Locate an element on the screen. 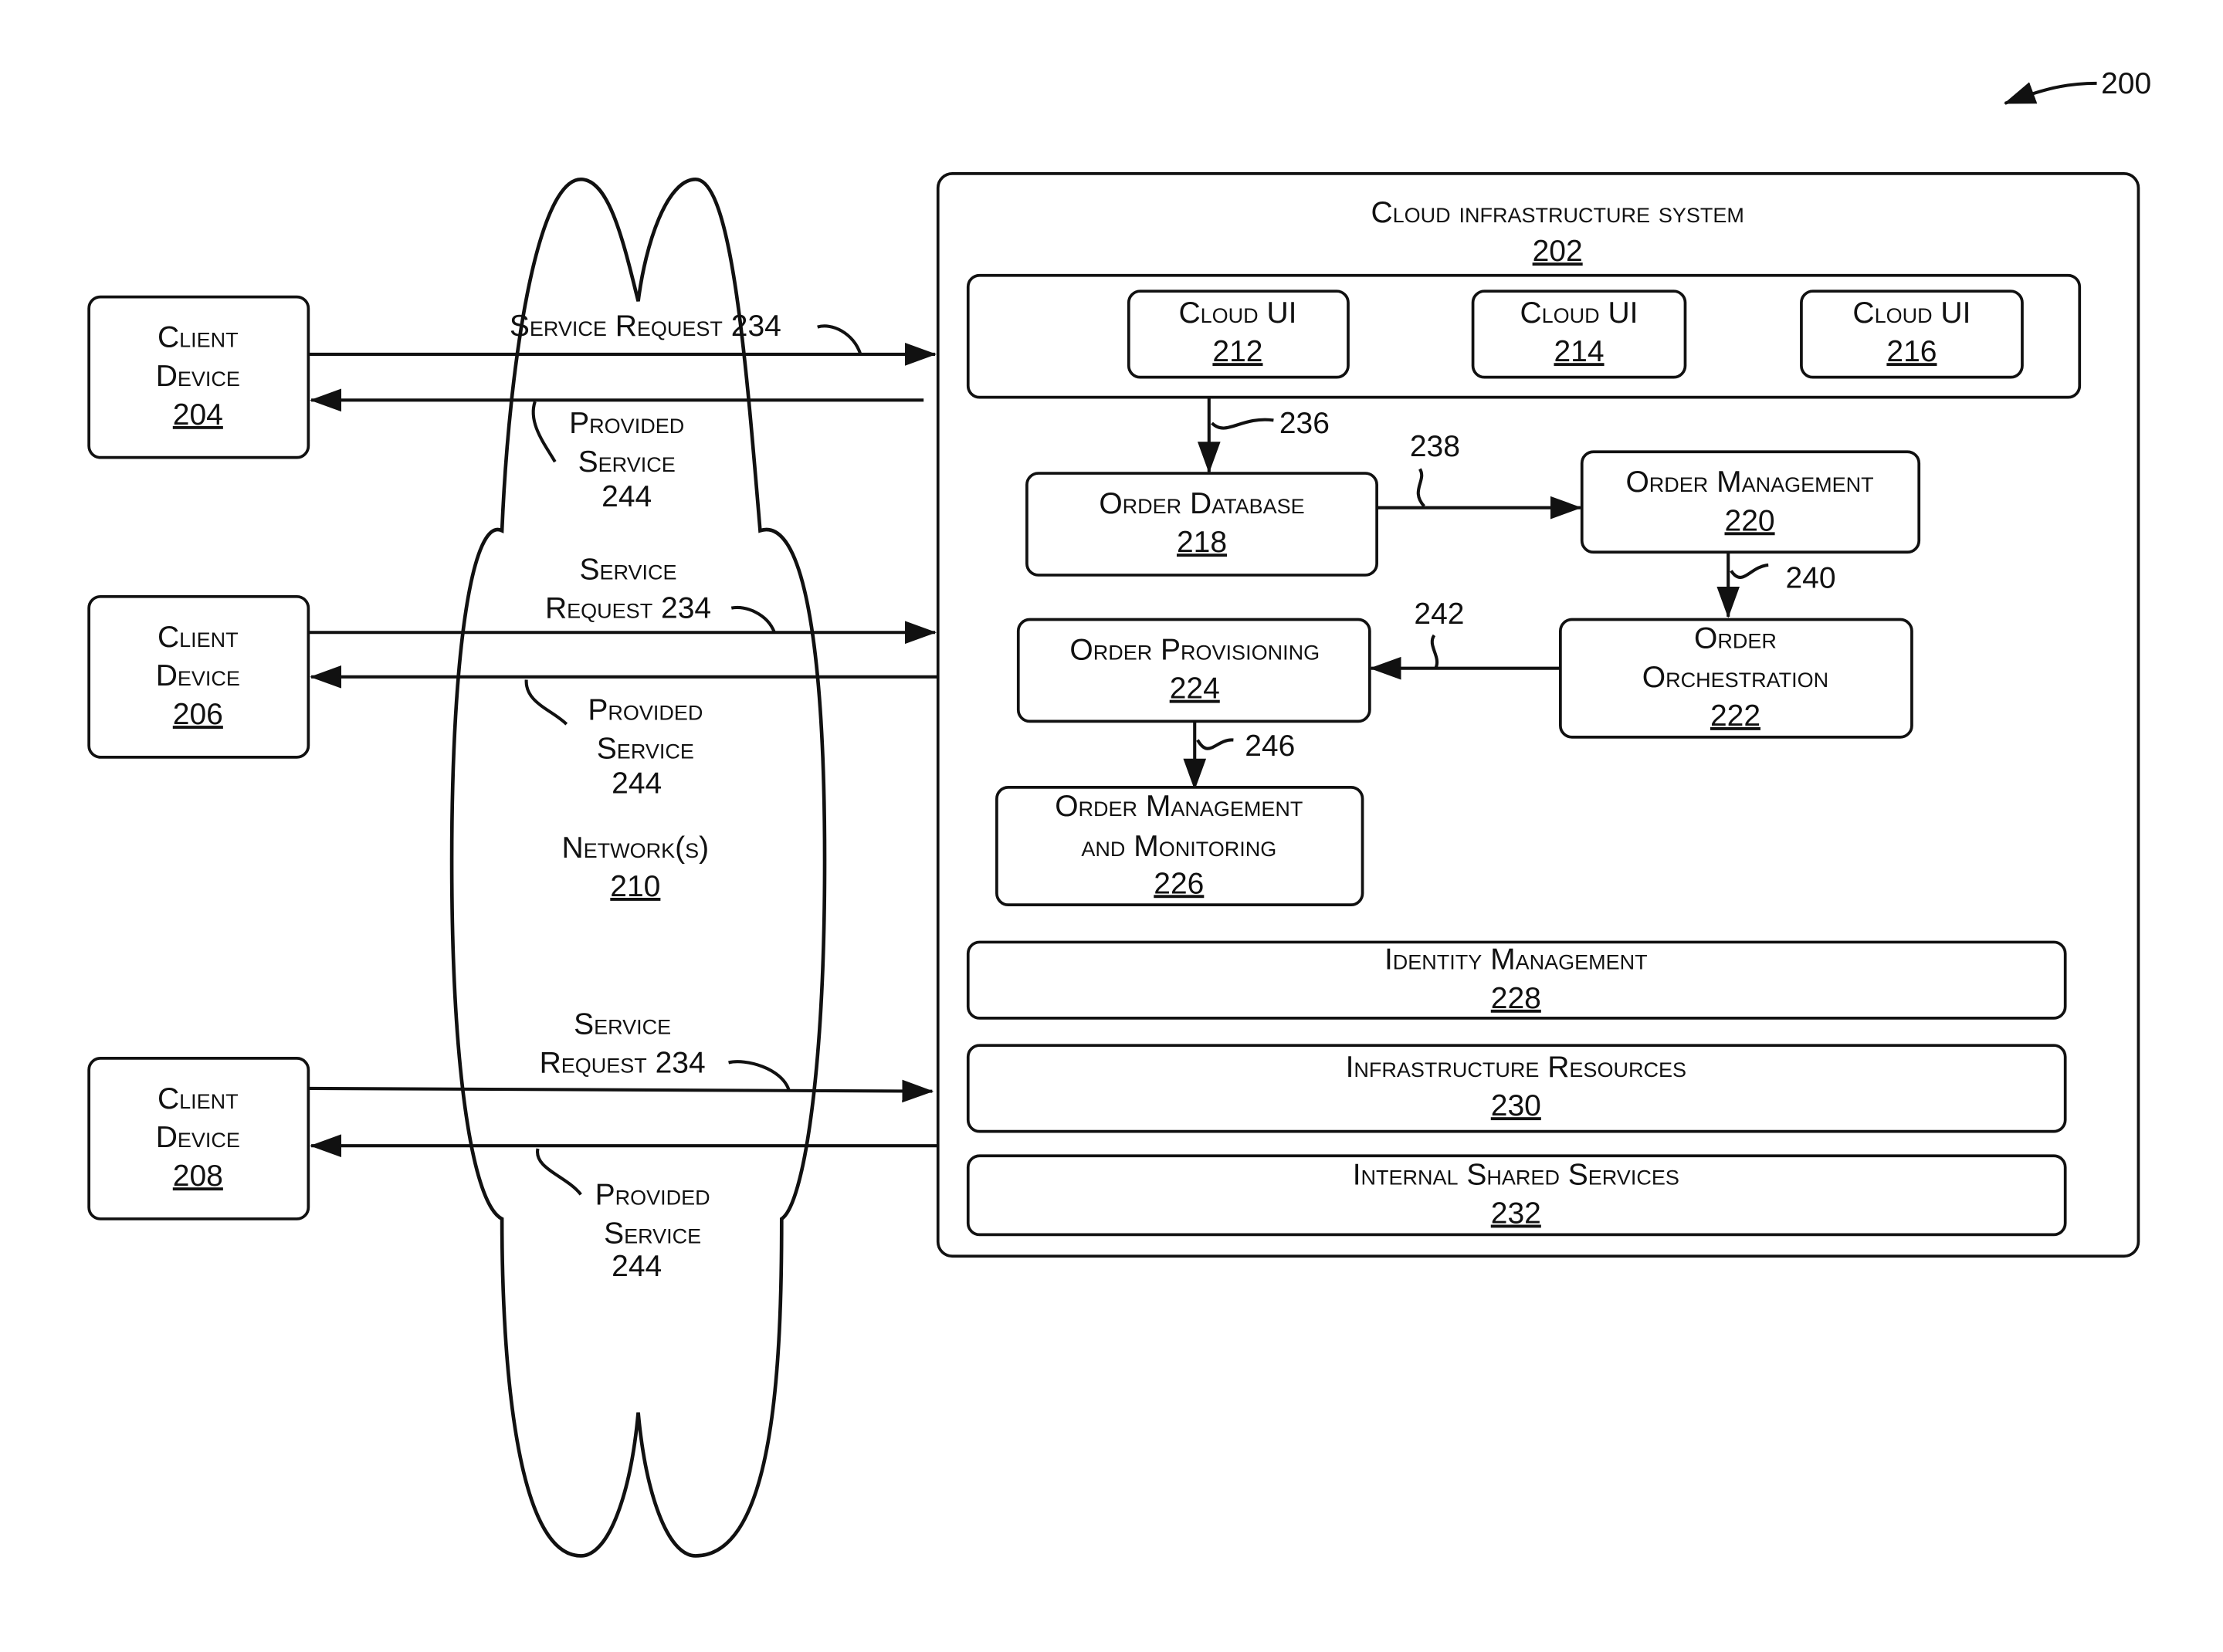  infrastructure-resources: Infrastructure Resources 230 is located at coordinates (1516, 1088).